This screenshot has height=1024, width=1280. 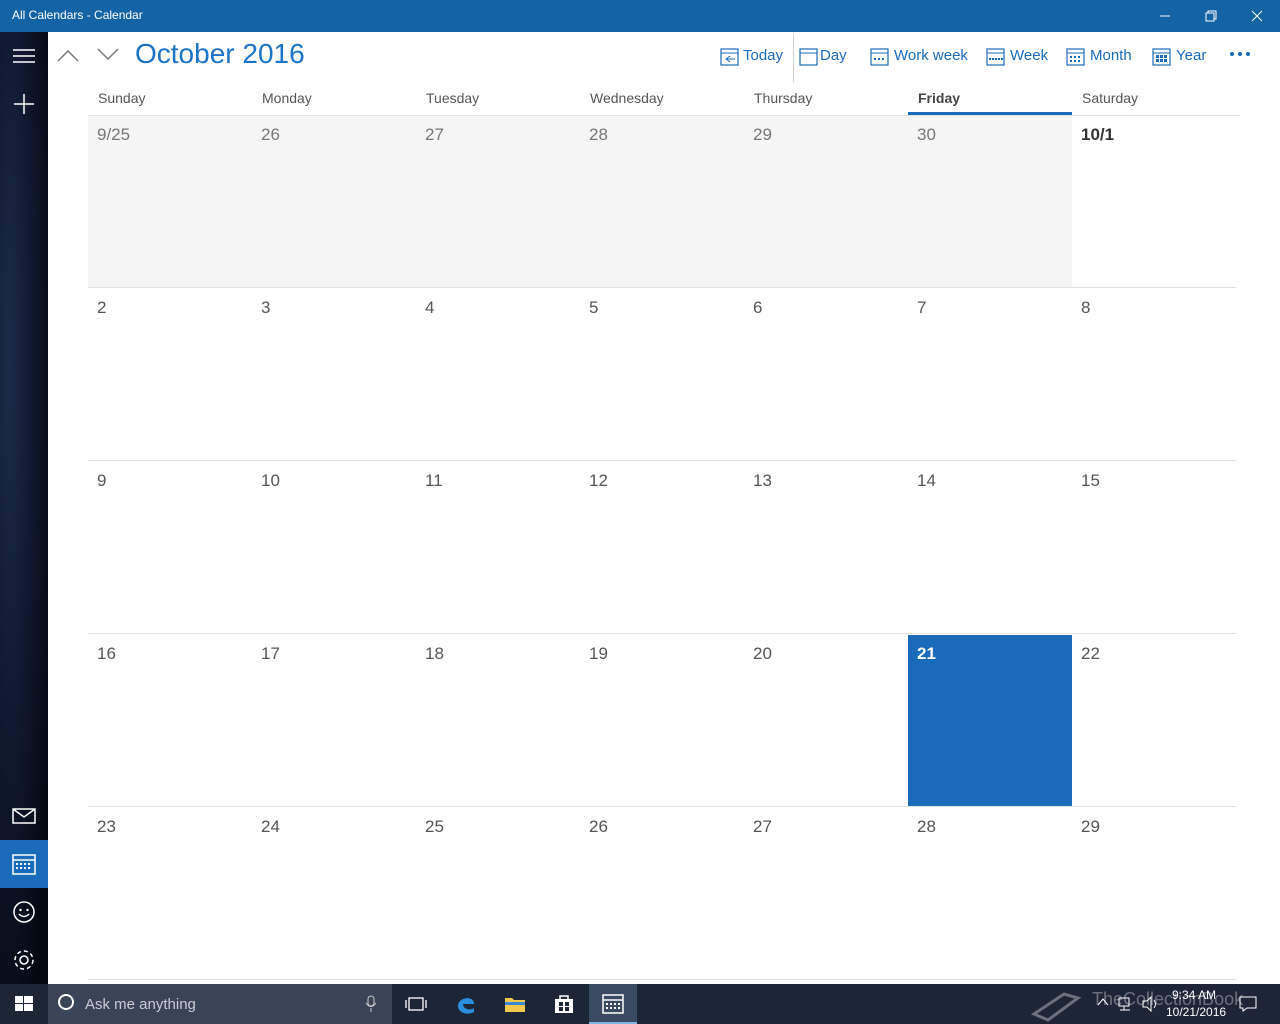 I want to click on day-cell: 22, so click(x=1154, y=721).